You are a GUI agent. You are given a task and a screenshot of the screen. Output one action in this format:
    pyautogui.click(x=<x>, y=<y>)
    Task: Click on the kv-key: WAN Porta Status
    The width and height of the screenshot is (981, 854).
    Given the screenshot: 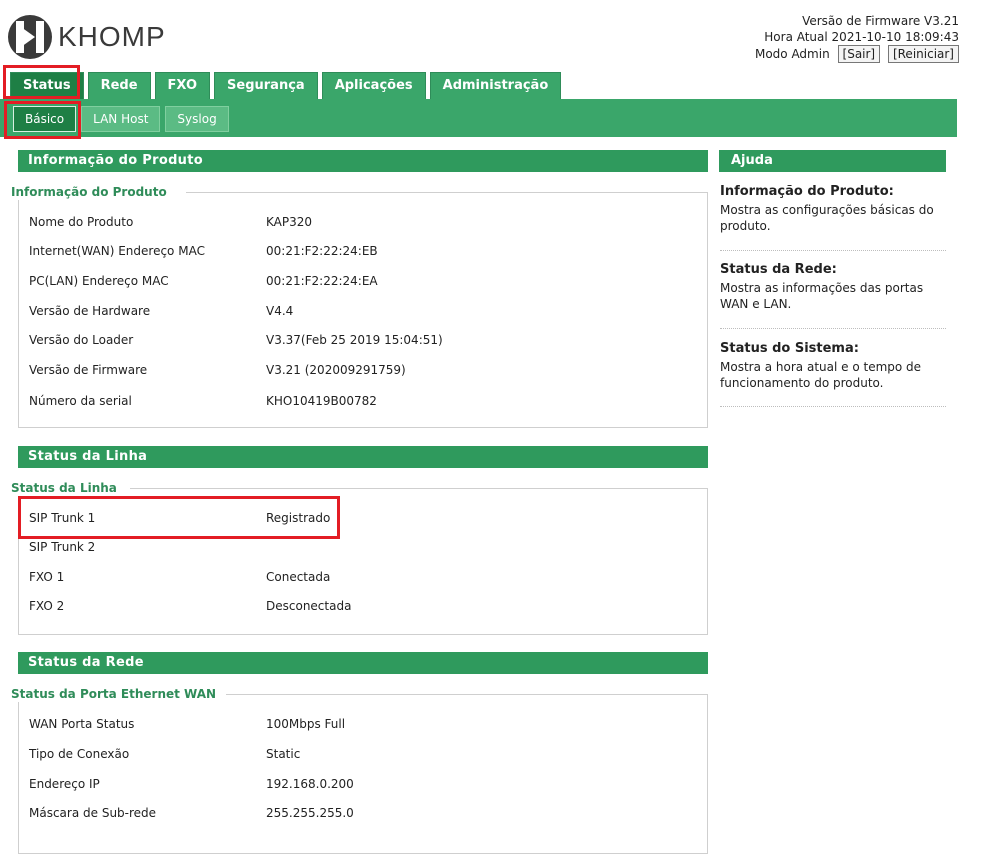 What is the action you would take?
    pyautogui.click(x=82, y=724)
    